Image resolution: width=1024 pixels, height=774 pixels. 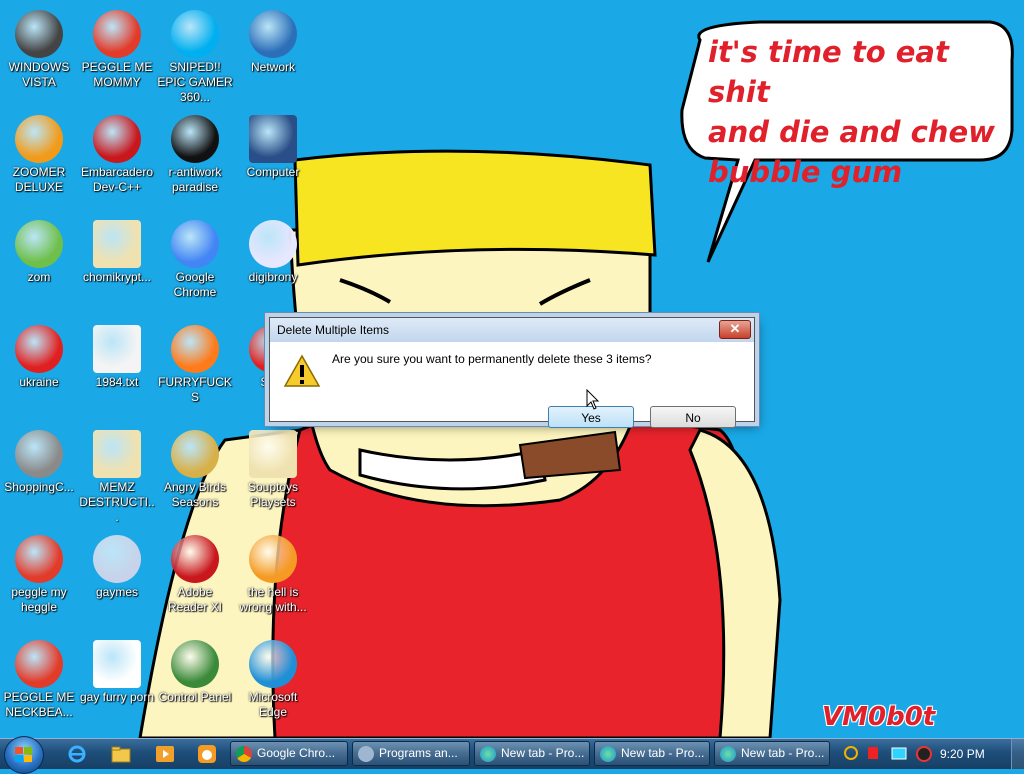 I want to click on desktop-icon-label: gay furry porn, so click(x=117, y=697).